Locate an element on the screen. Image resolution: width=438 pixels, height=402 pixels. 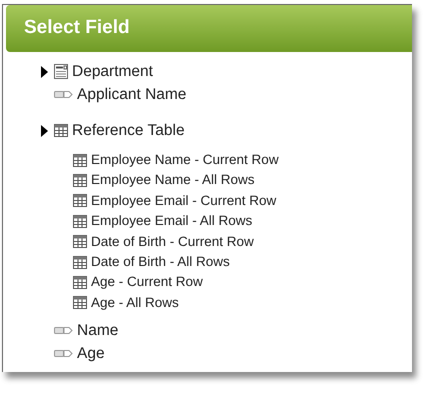
field-item: Applicant Name is located at coordinates (131, 94).